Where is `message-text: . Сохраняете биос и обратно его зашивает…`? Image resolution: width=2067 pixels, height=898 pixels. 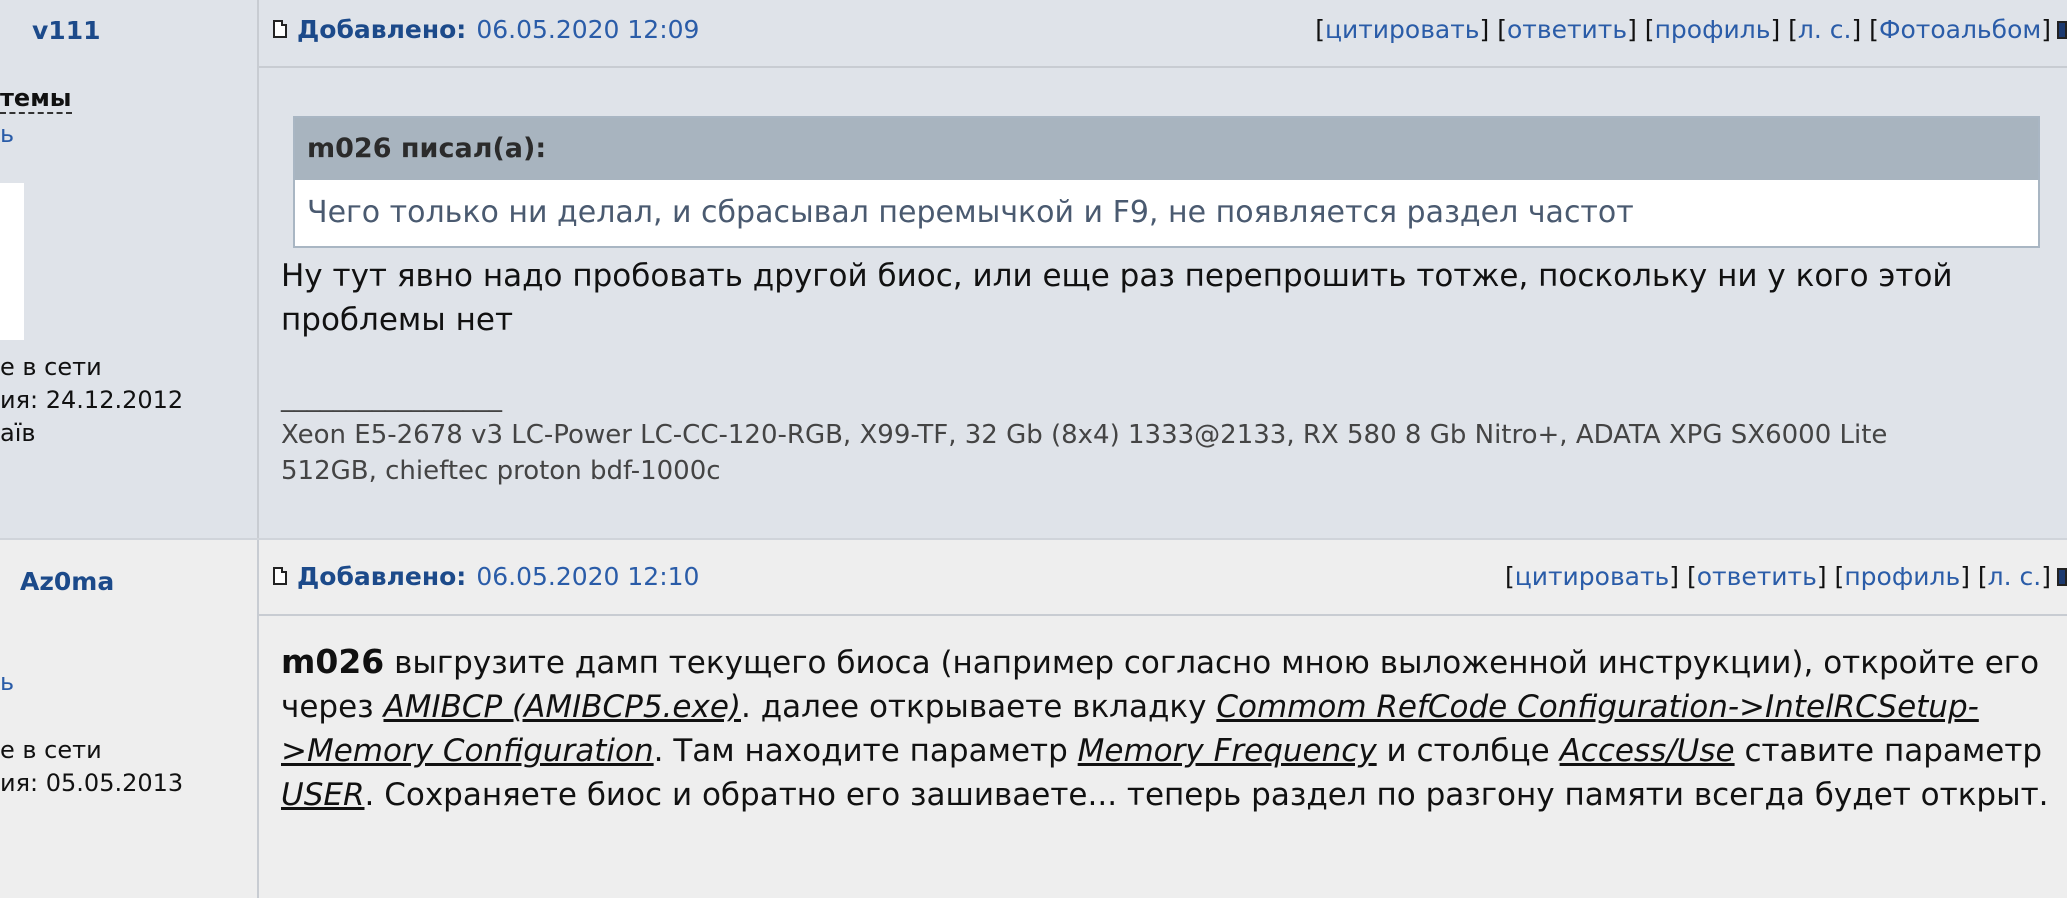
message-text: . Сохраняете биос и обратно его зашивает… is located at coordinates (1206, 795).